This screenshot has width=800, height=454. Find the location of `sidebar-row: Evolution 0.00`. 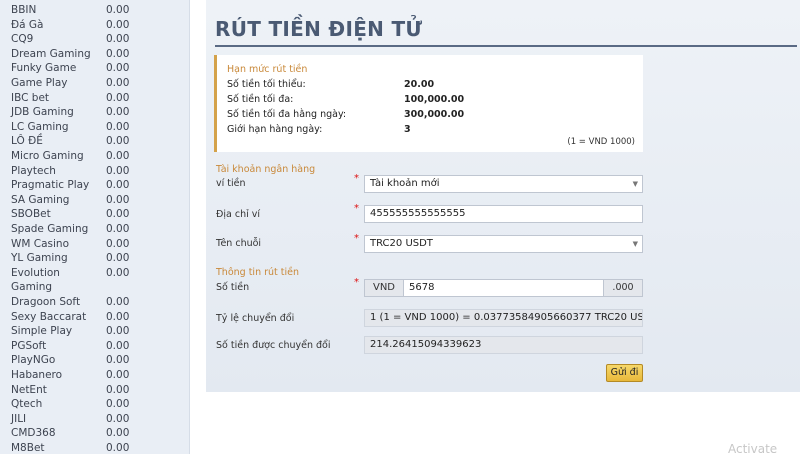

sidebar-row: Evolution 0.00 is located at coordinates (95, 273).